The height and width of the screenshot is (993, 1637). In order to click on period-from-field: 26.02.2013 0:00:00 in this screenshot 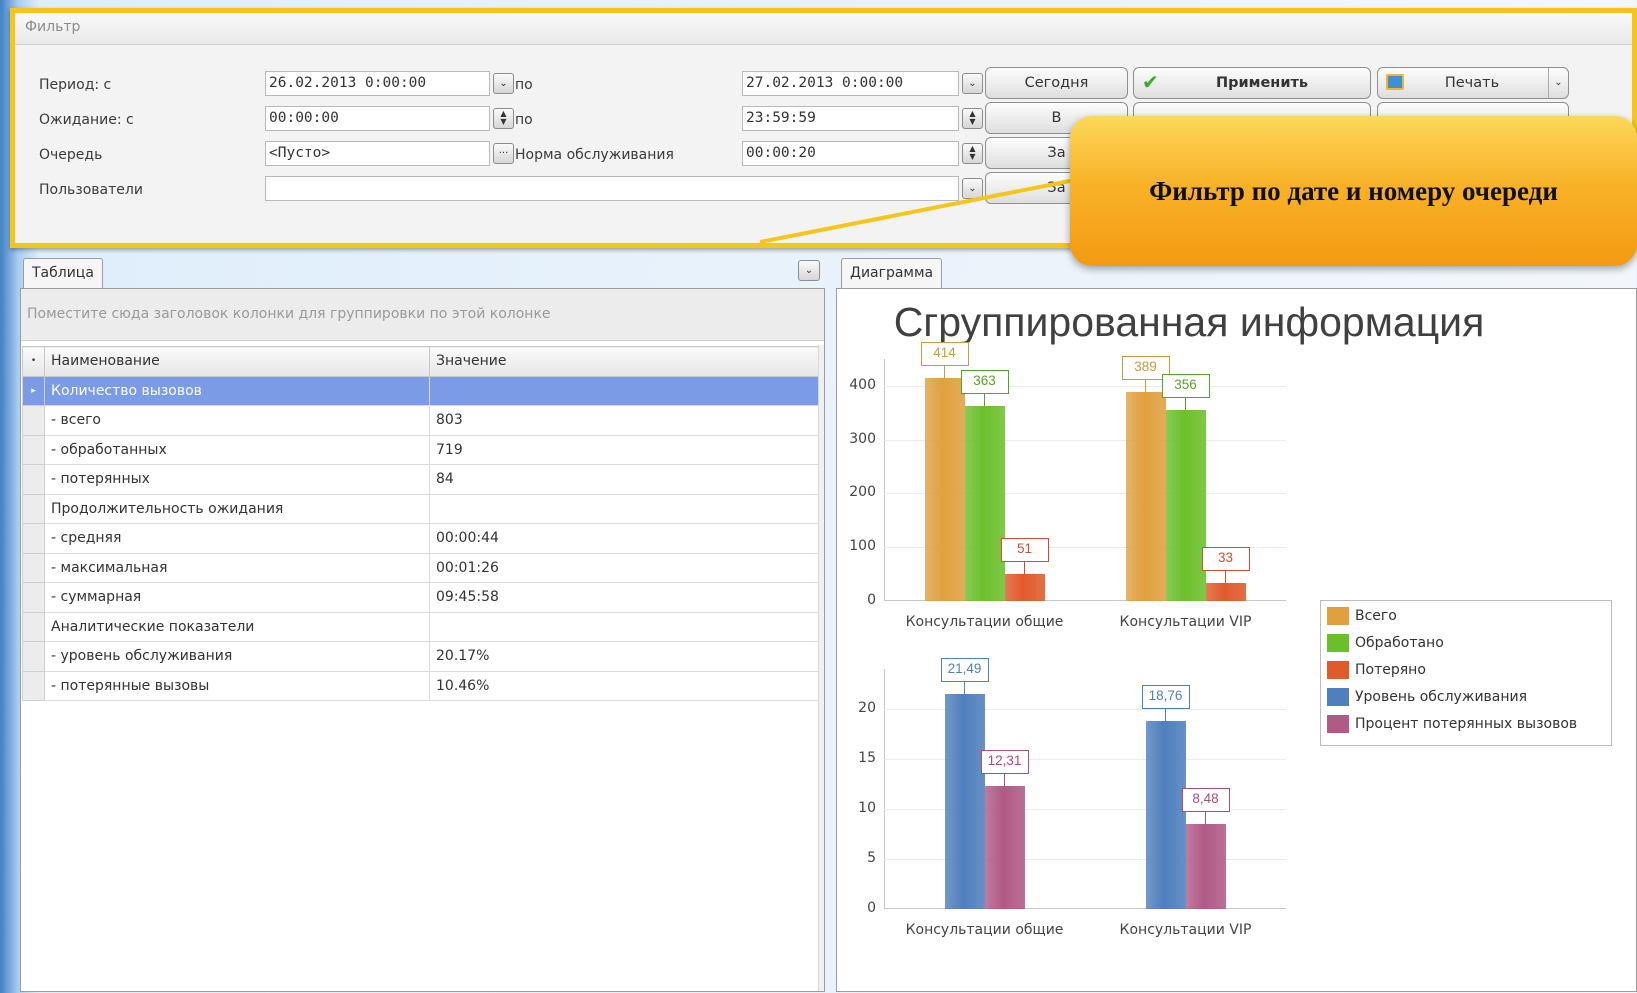, I will do `click(377, 83)`.